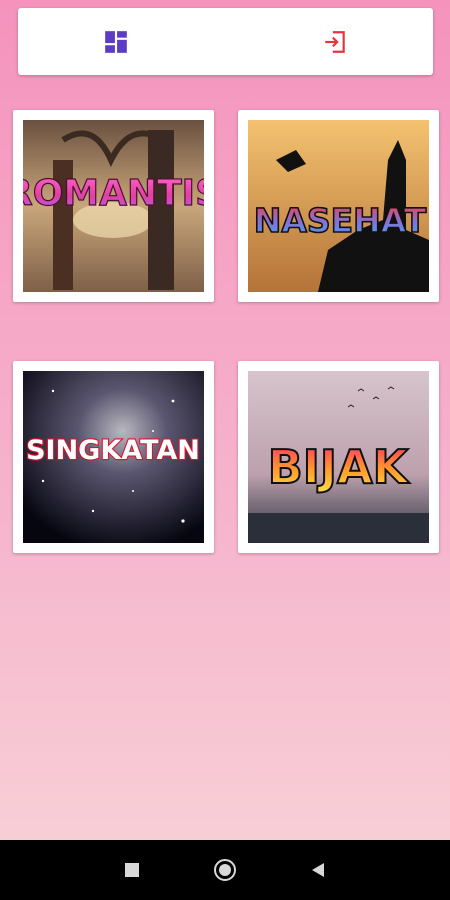 This screenshot has width=450, height=900. Describe the element at coordinates (225, 41) in the screenshot. I see `top-toolbar` at that location.